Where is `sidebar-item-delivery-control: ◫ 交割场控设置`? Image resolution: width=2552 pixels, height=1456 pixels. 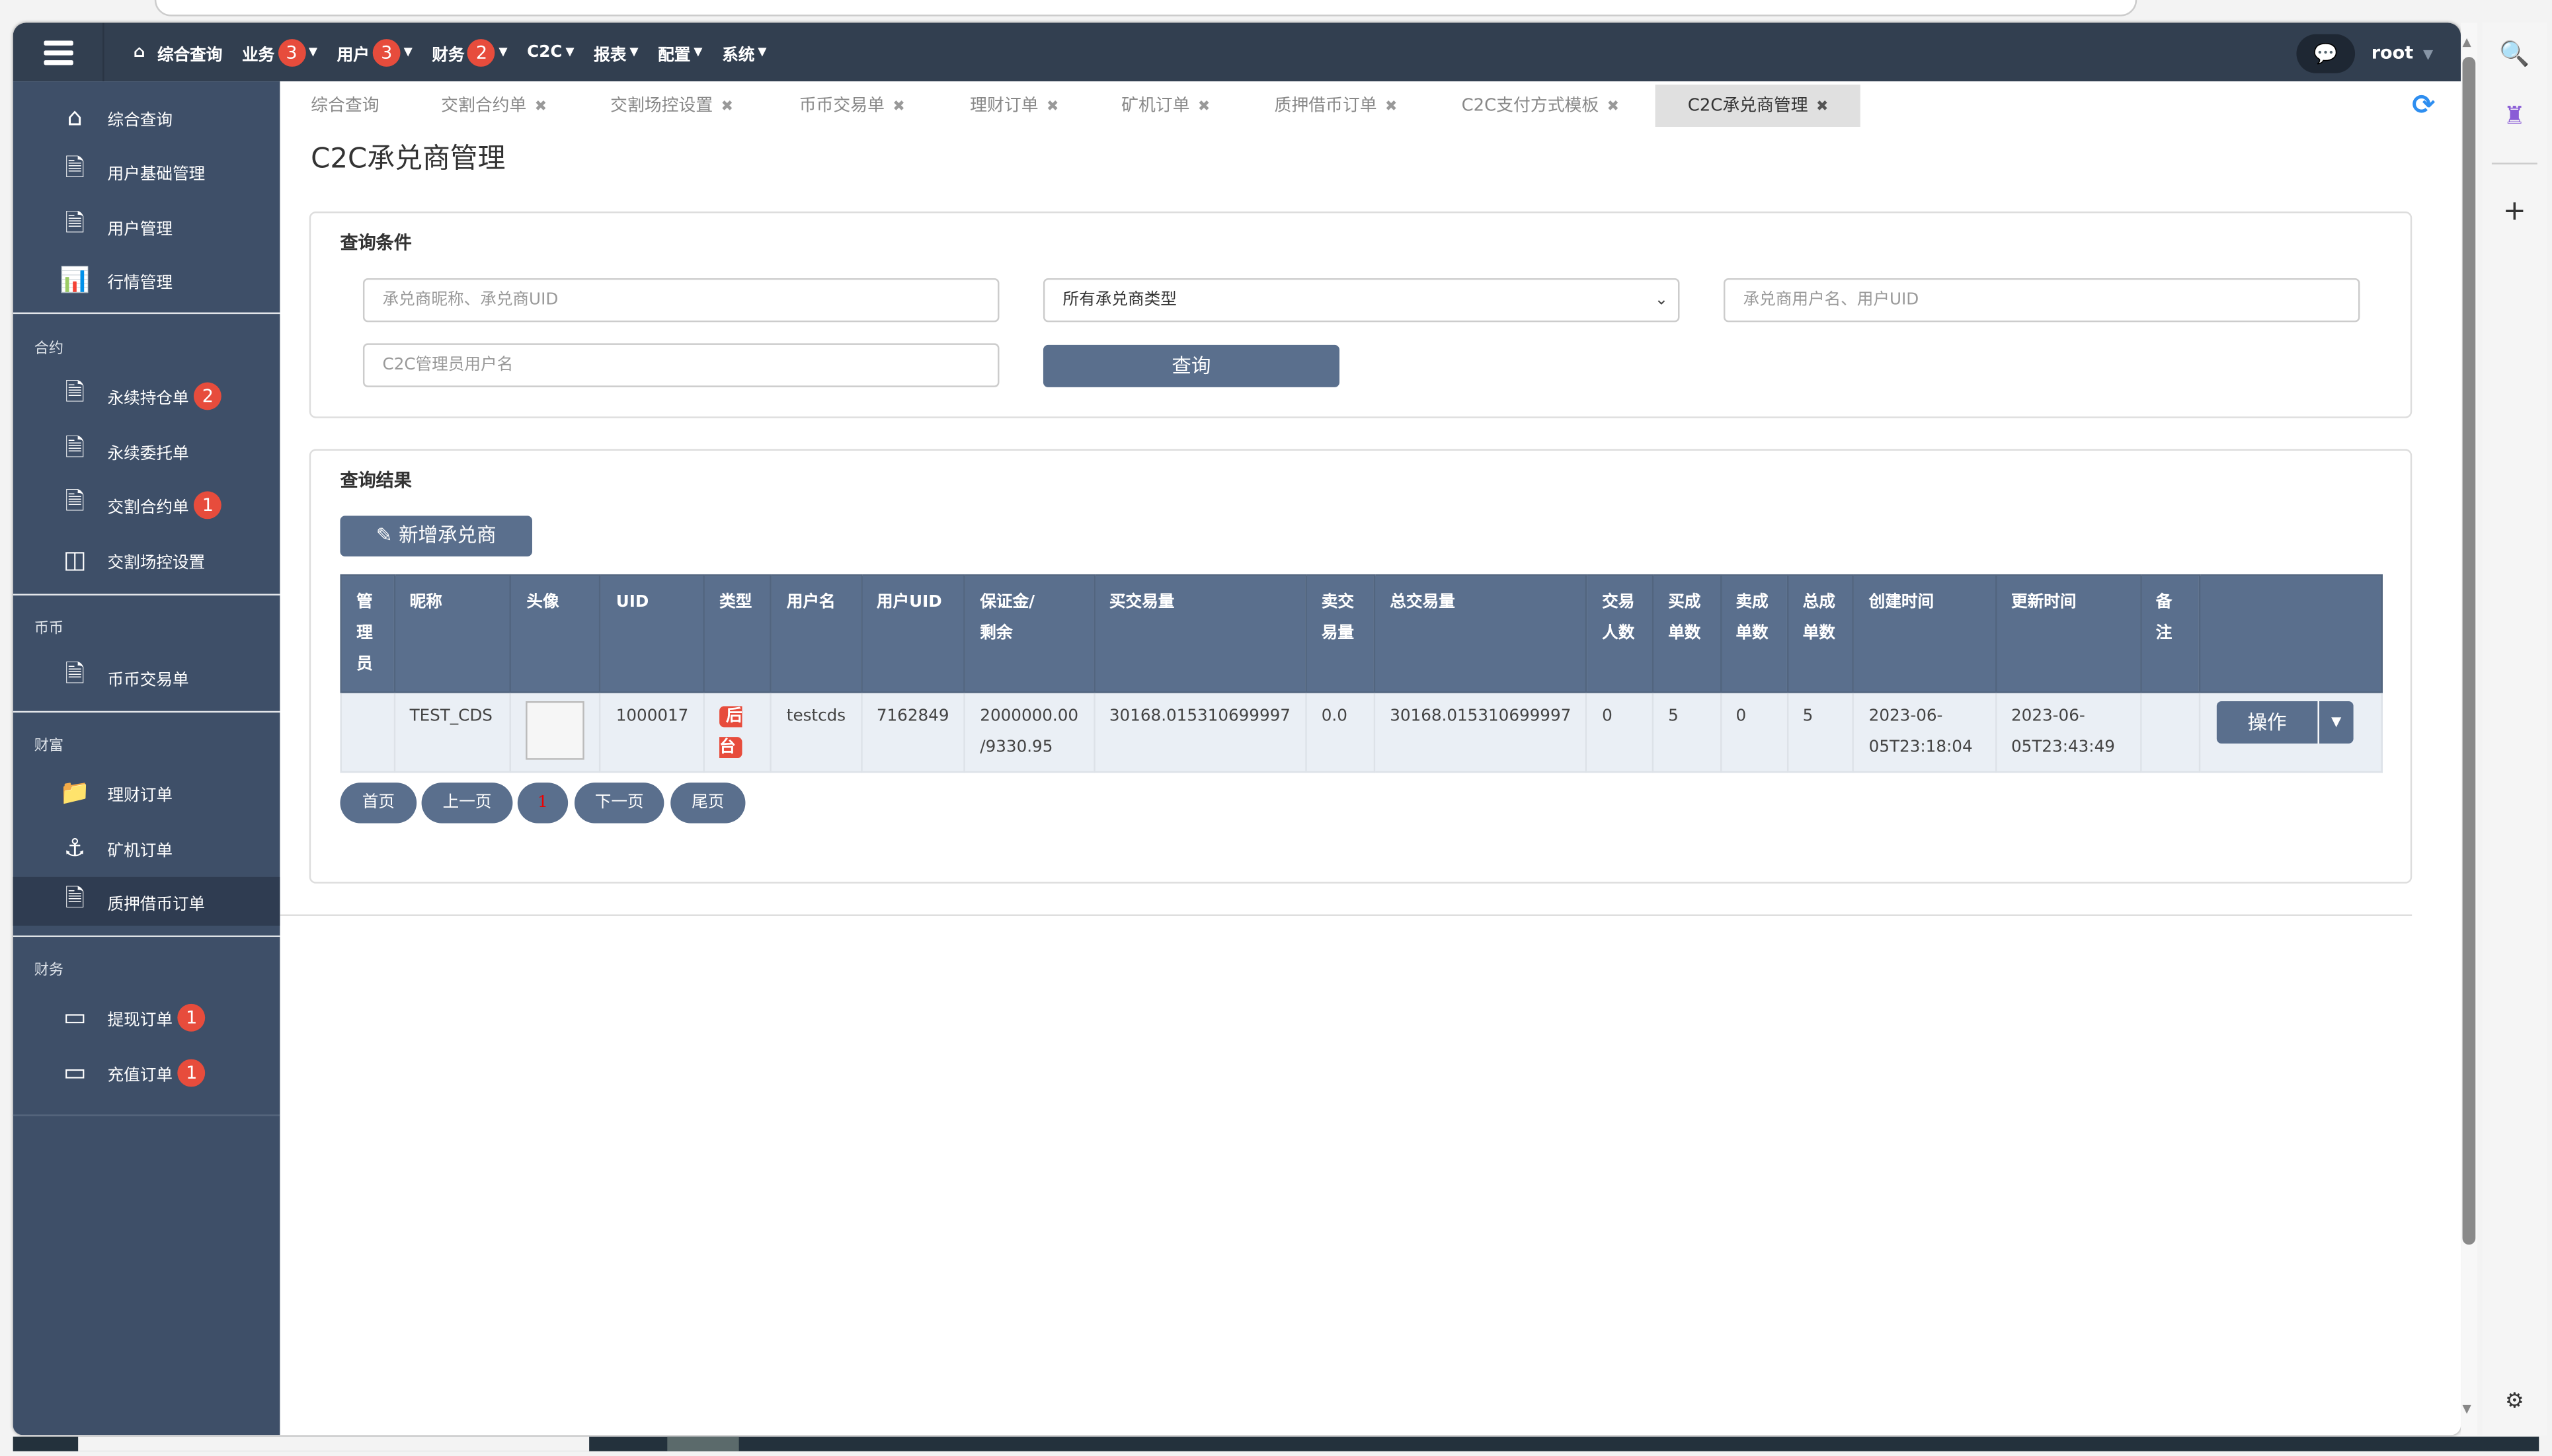 sidebar-item-delivery-control: ◫ 交割场控设置 is located at coordinates (147, 559).